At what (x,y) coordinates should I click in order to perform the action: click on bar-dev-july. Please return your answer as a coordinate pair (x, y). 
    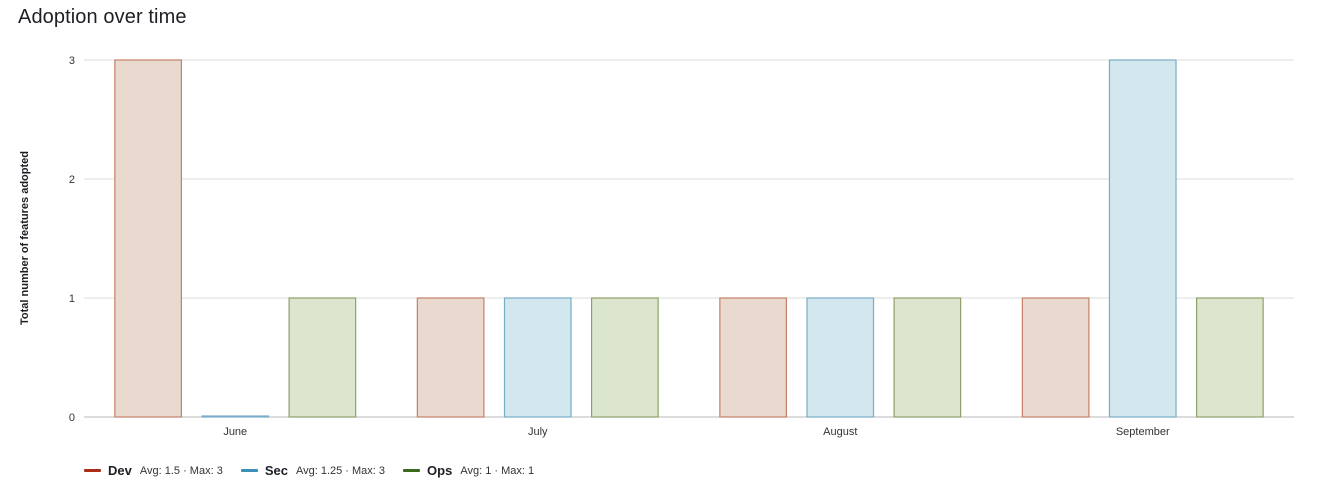
    Looking at the image, I should click on (450, 357).